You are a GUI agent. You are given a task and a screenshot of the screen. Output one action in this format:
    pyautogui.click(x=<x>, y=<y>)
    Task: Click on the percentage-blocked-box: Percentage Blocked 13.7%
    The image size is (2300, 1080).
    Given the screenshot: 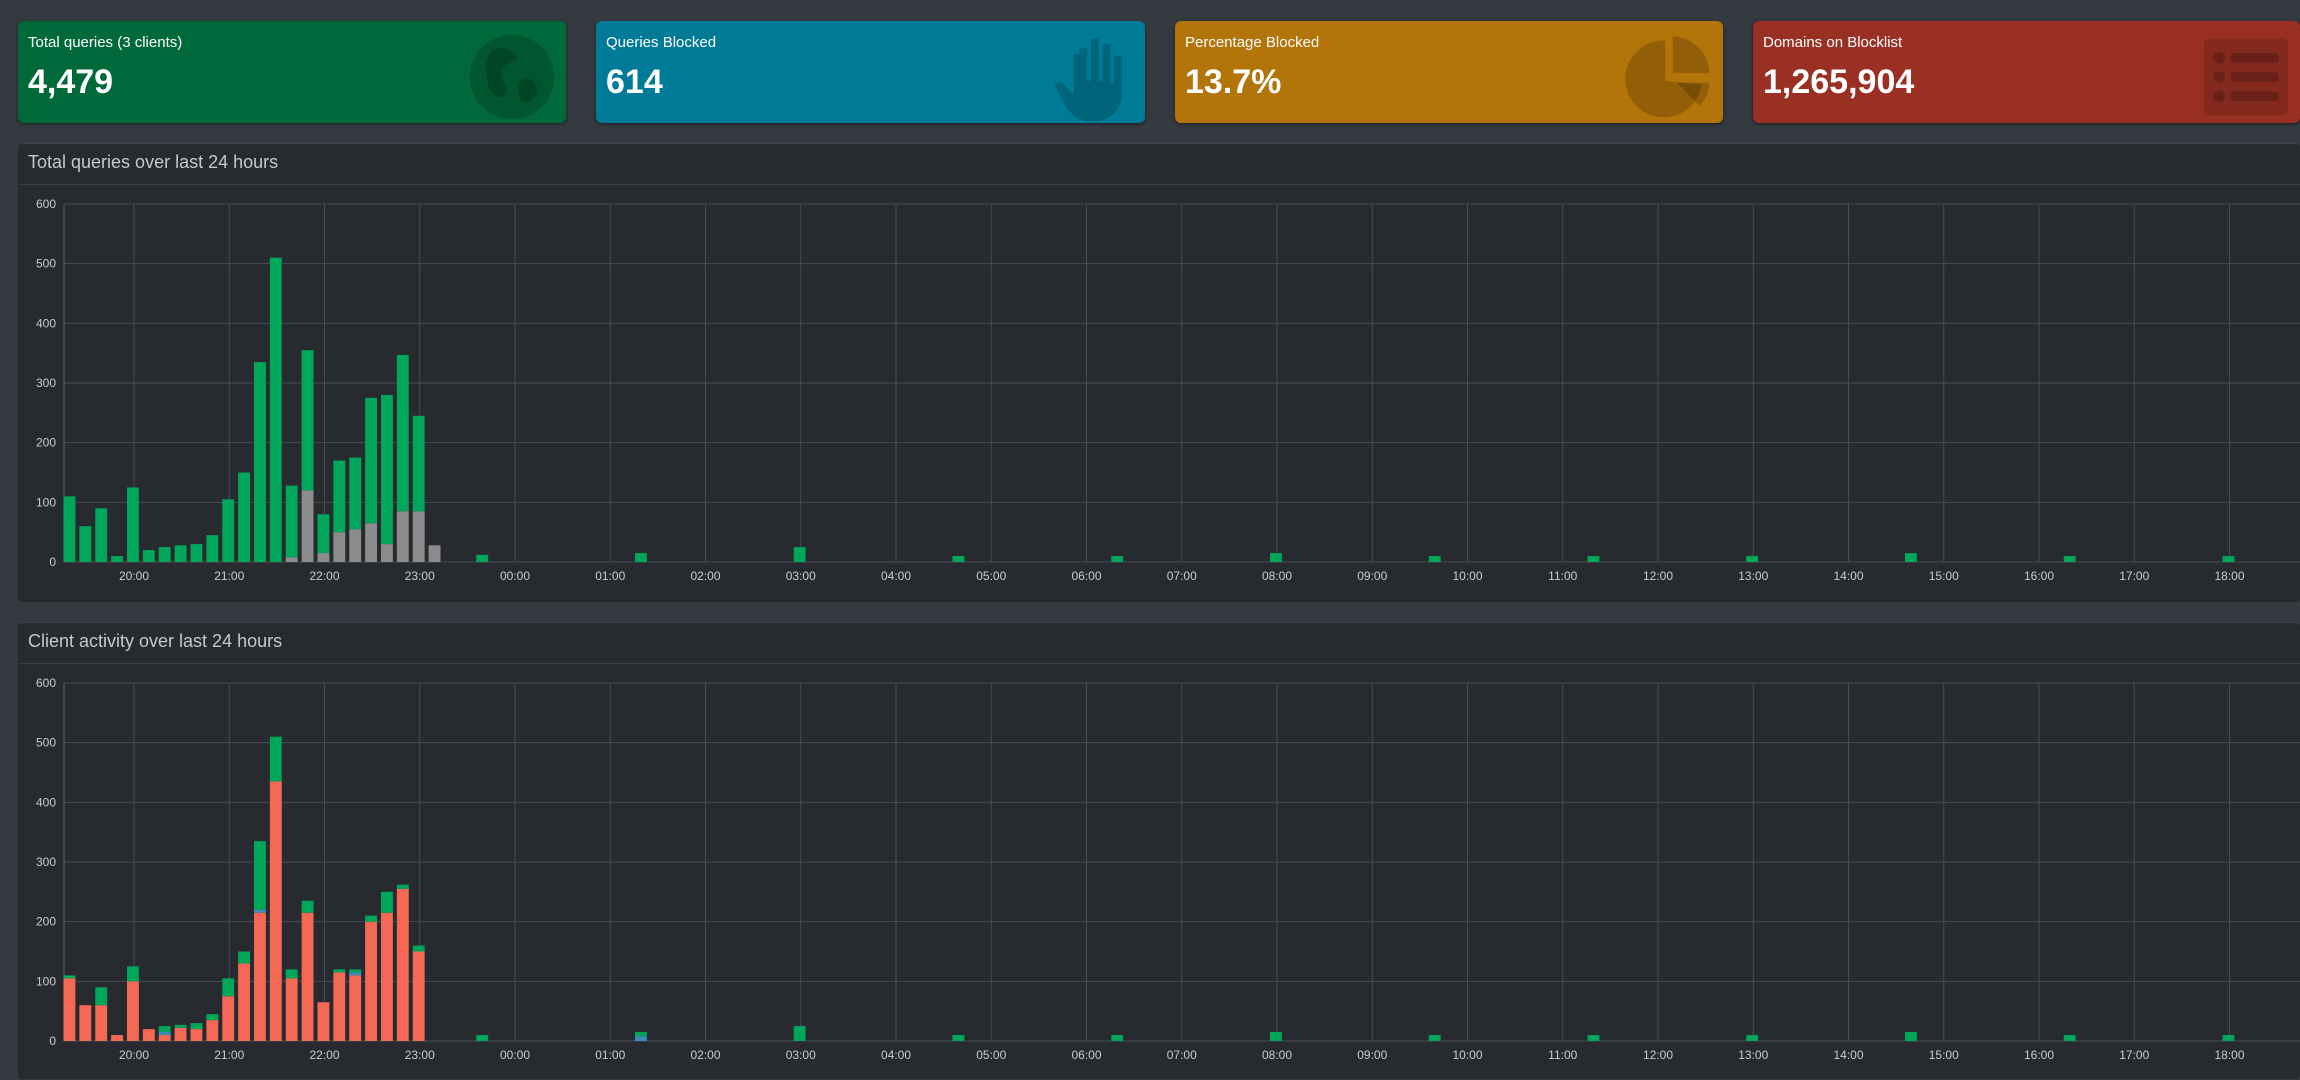 What is the action you would take?
    pyautogui.click(x=1449, y=72)
    